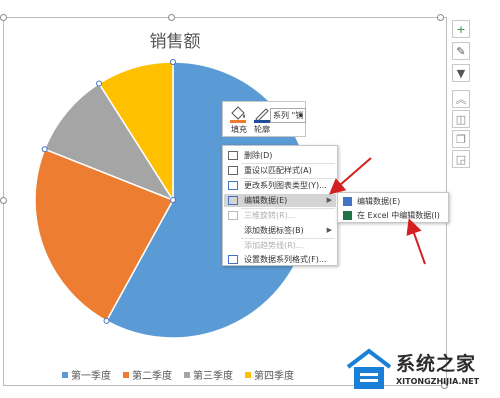 This screenshot has height=398, width=500. Describe the element at coordinates (369, 368) in the screenshot. I see `house-logo-icon` at that location.